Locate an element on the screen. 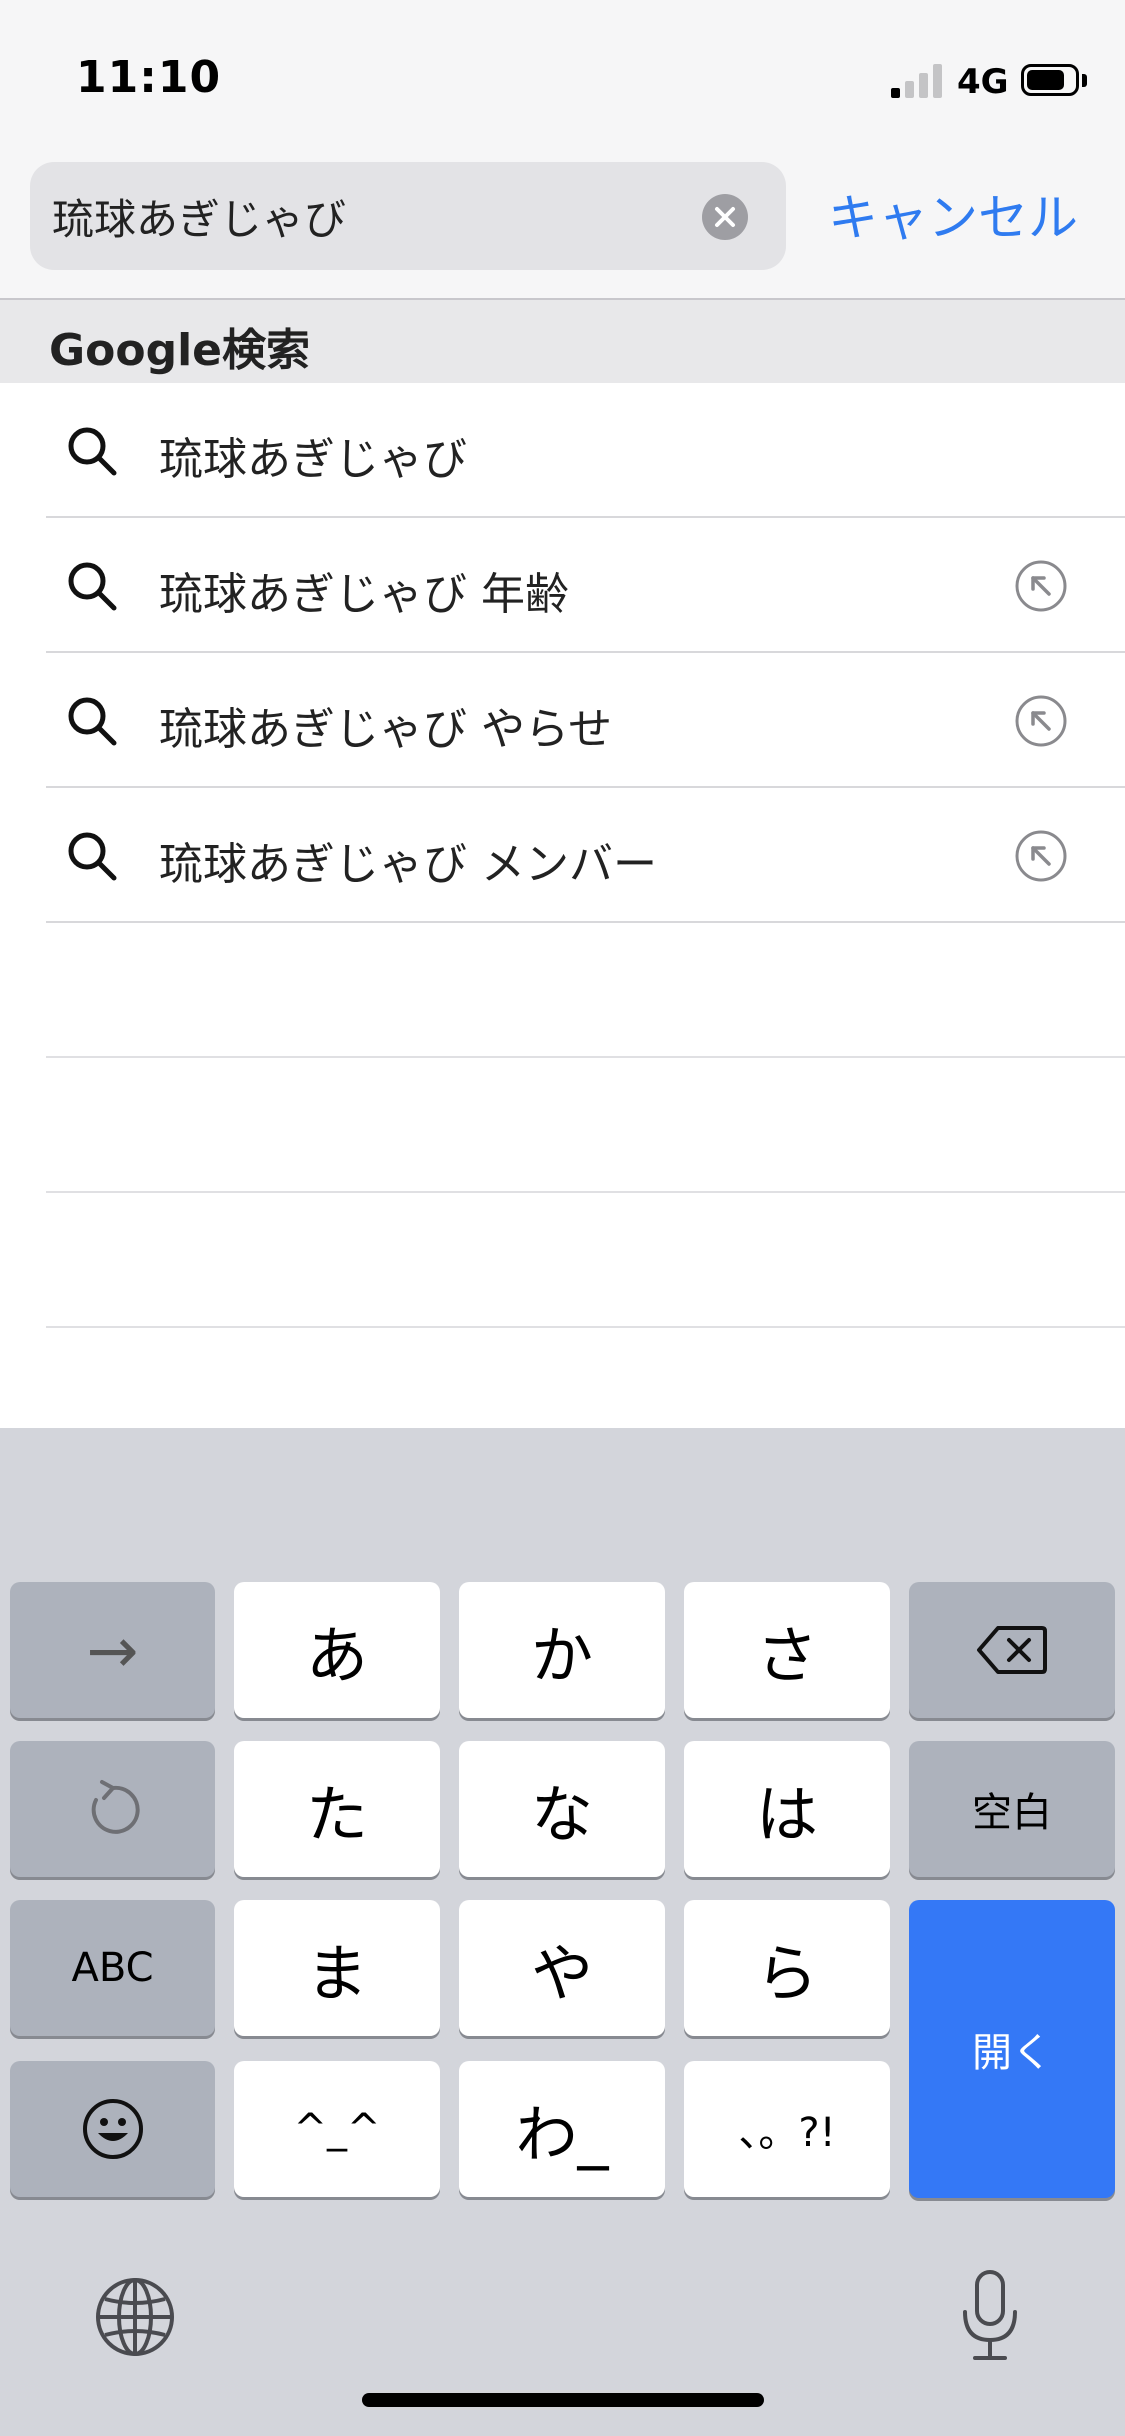 The height and width of the screenshot is (2436, 1125). status-time: 11:10 is located at coordinates (149, 77).